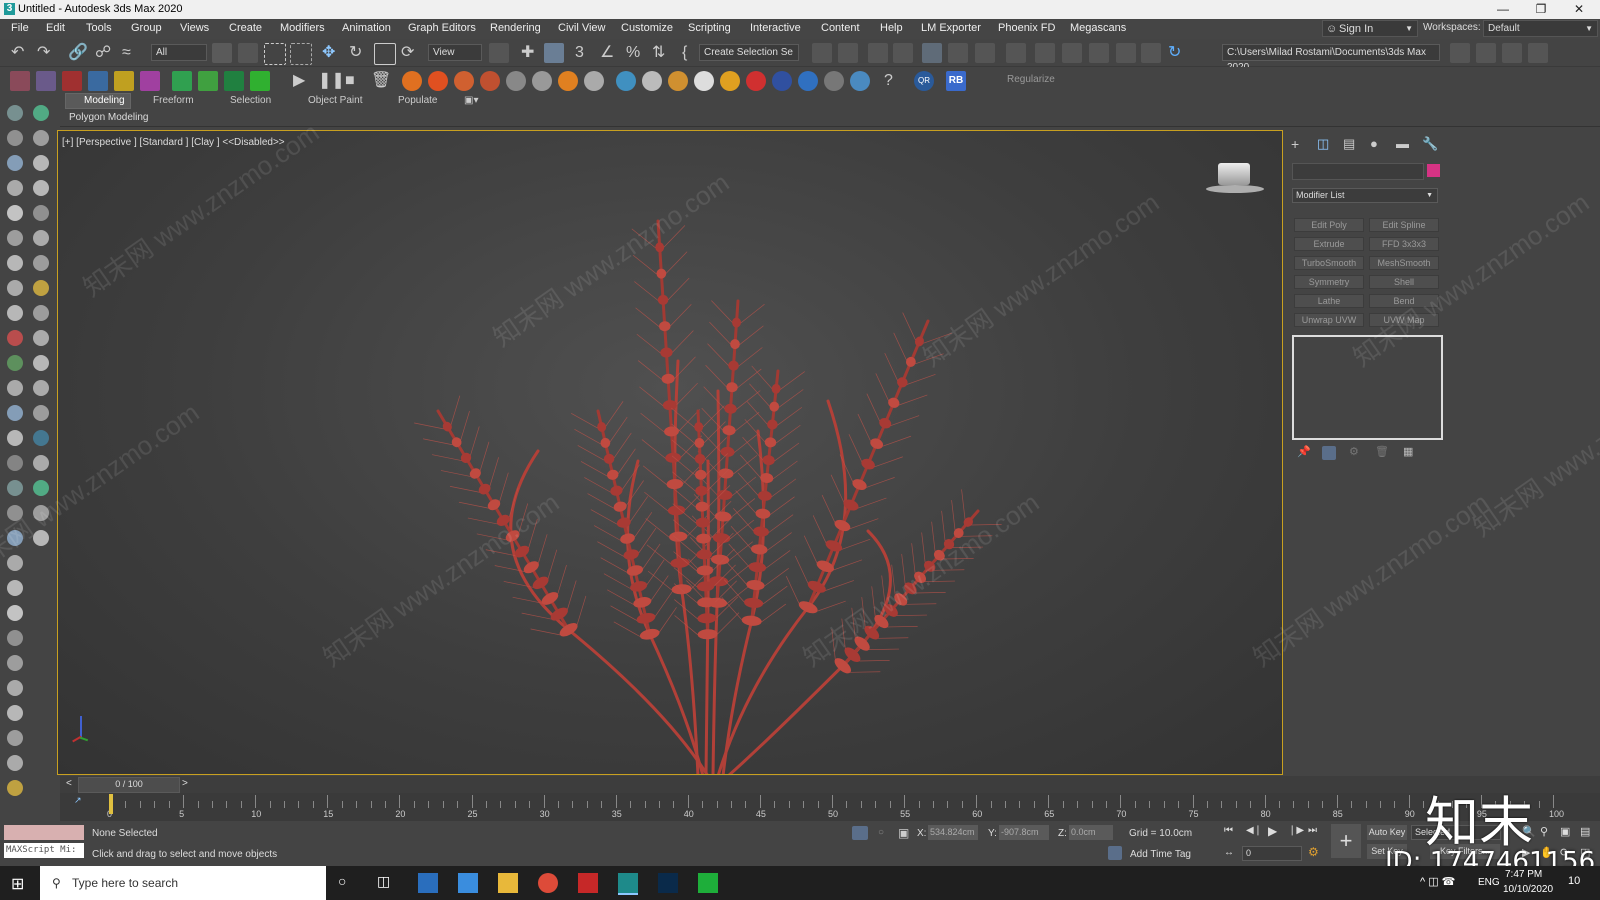  What do you see at coordinates (20, 28) in the screenshot?
I see `menu-file: File` at bounding box center [20, 28].